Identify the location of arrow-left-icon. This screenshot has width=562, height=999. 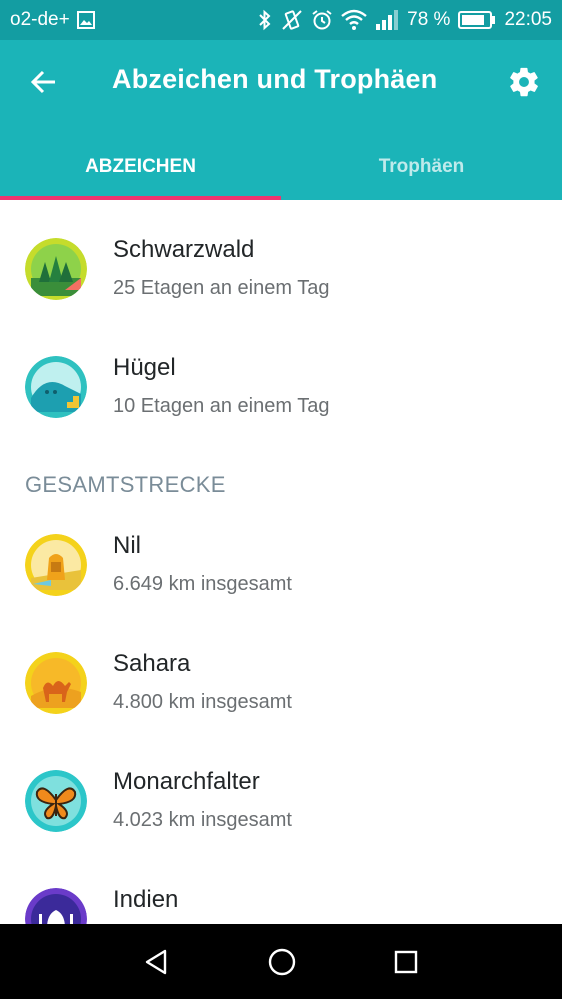
(42, 82).